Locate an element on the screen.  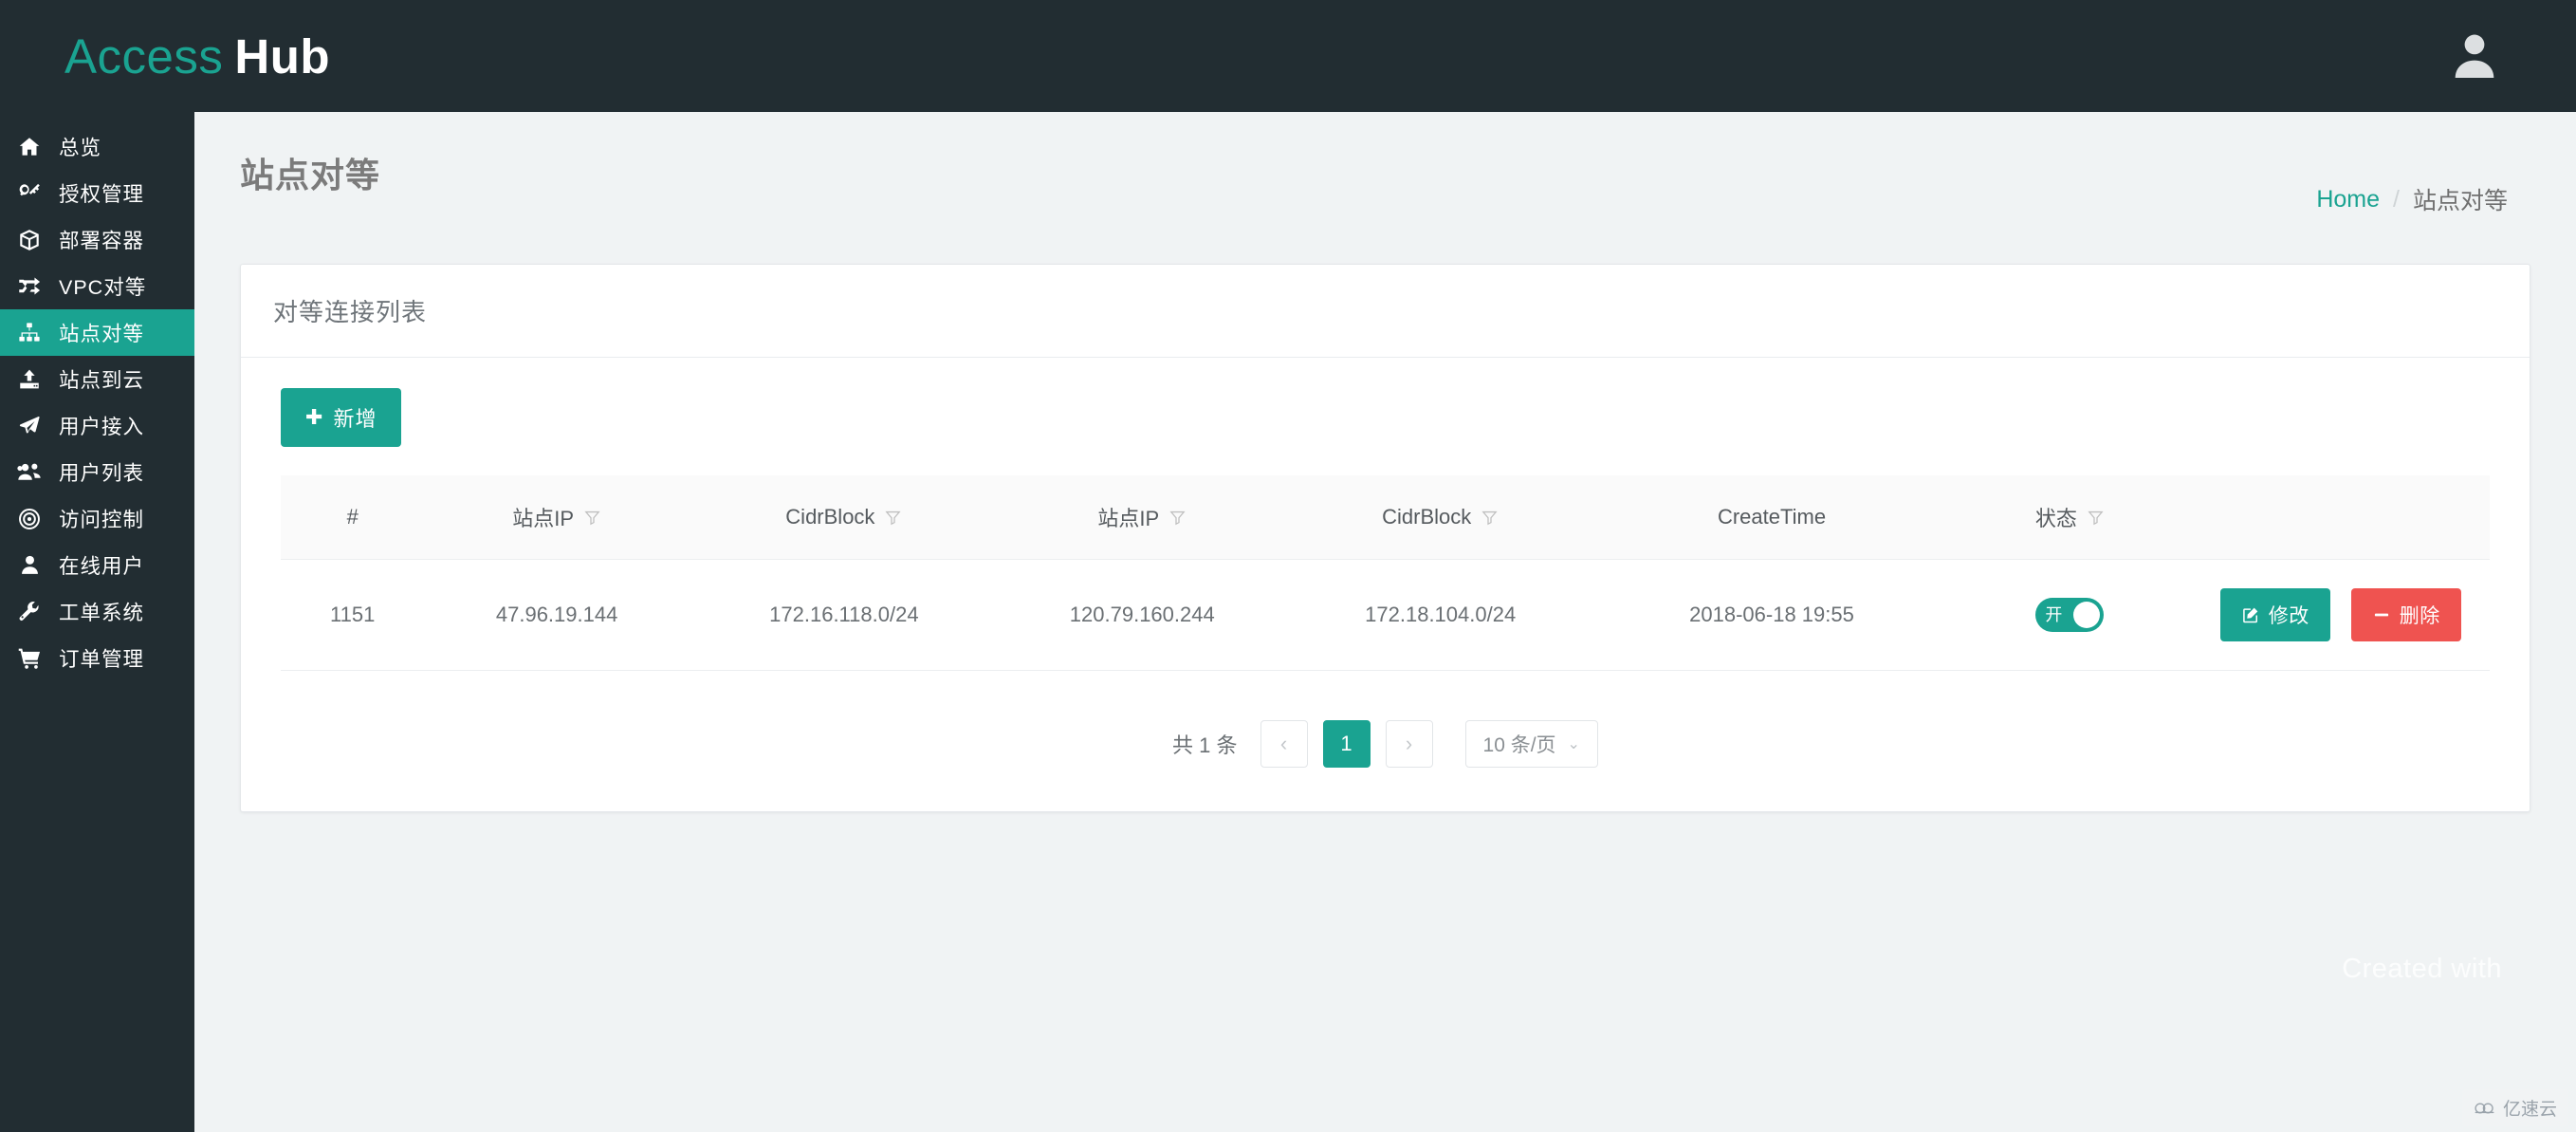
edit-button: 修改 is located at coordinates (2274, 614).